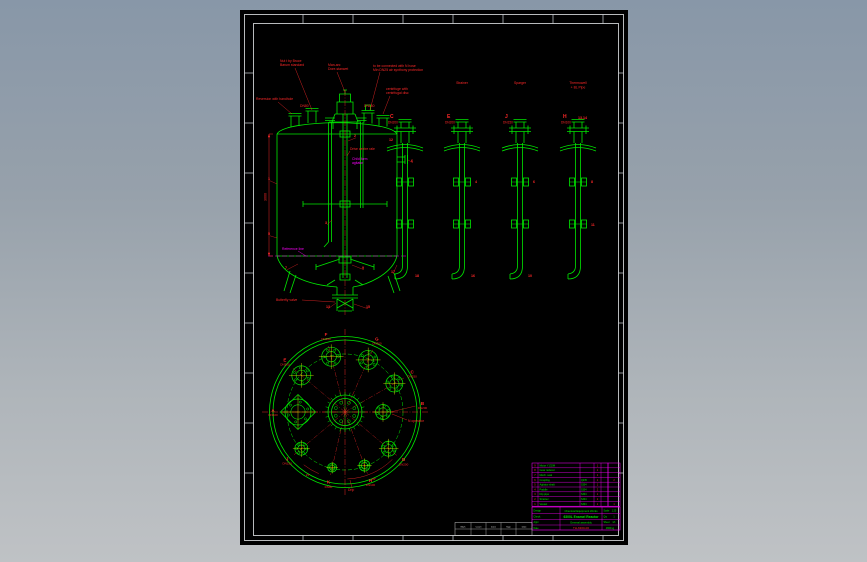  What do you see at coordinates (274, 99) in the screenshot?
I see `annotation-text: Reversion with handhole` at bounding box center [274, 99].